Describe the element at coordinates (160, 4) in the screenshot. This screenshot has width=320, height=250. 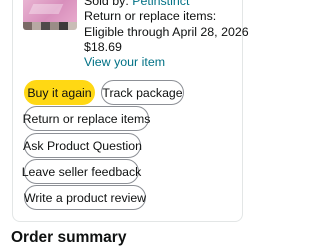
I see `seller-link: Petinstinct` at that location.